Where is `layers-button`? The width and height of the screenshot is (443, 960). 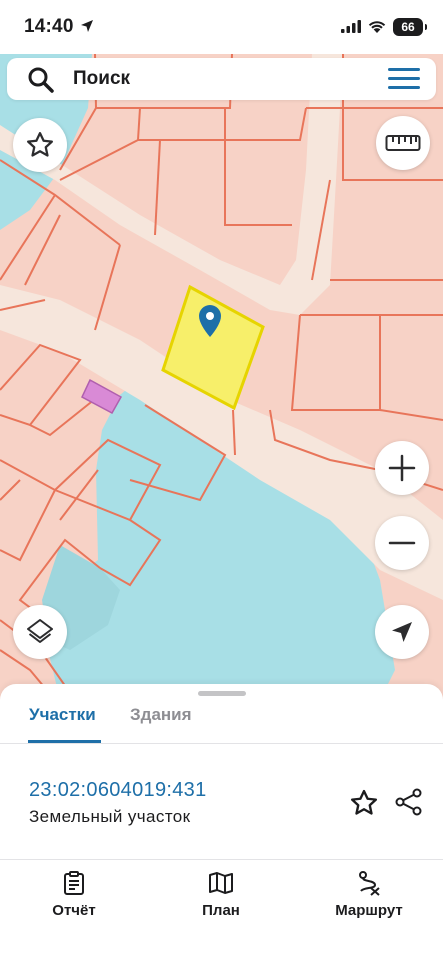 layers-button is located at coordinates (40, 632).